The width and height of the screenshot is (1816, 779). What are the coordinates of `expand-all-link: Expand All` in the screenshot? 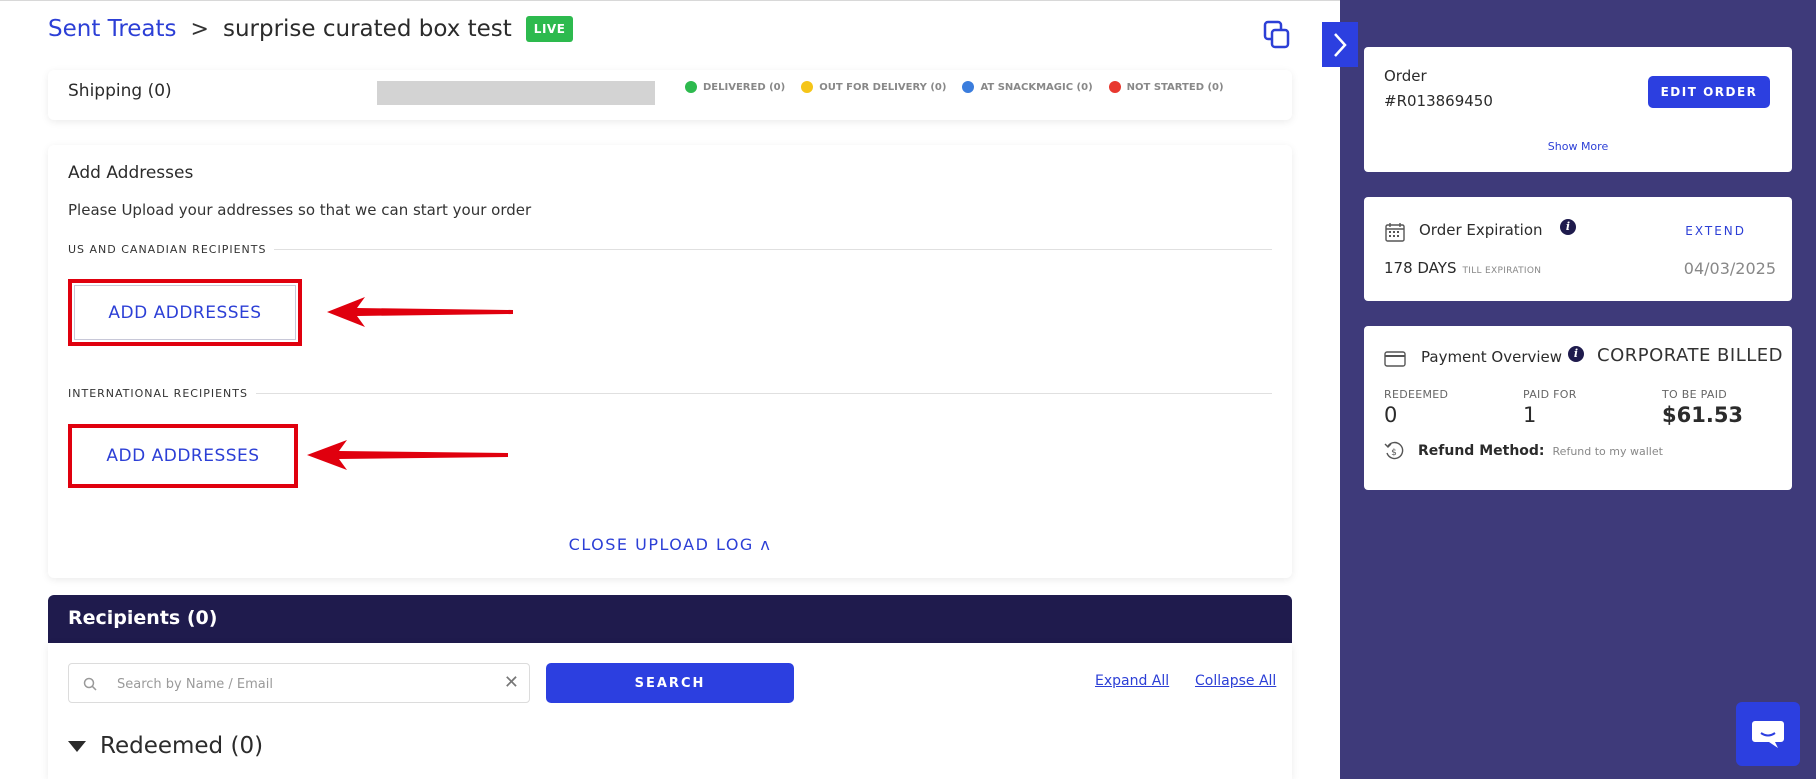 It's located at (1132, 681).